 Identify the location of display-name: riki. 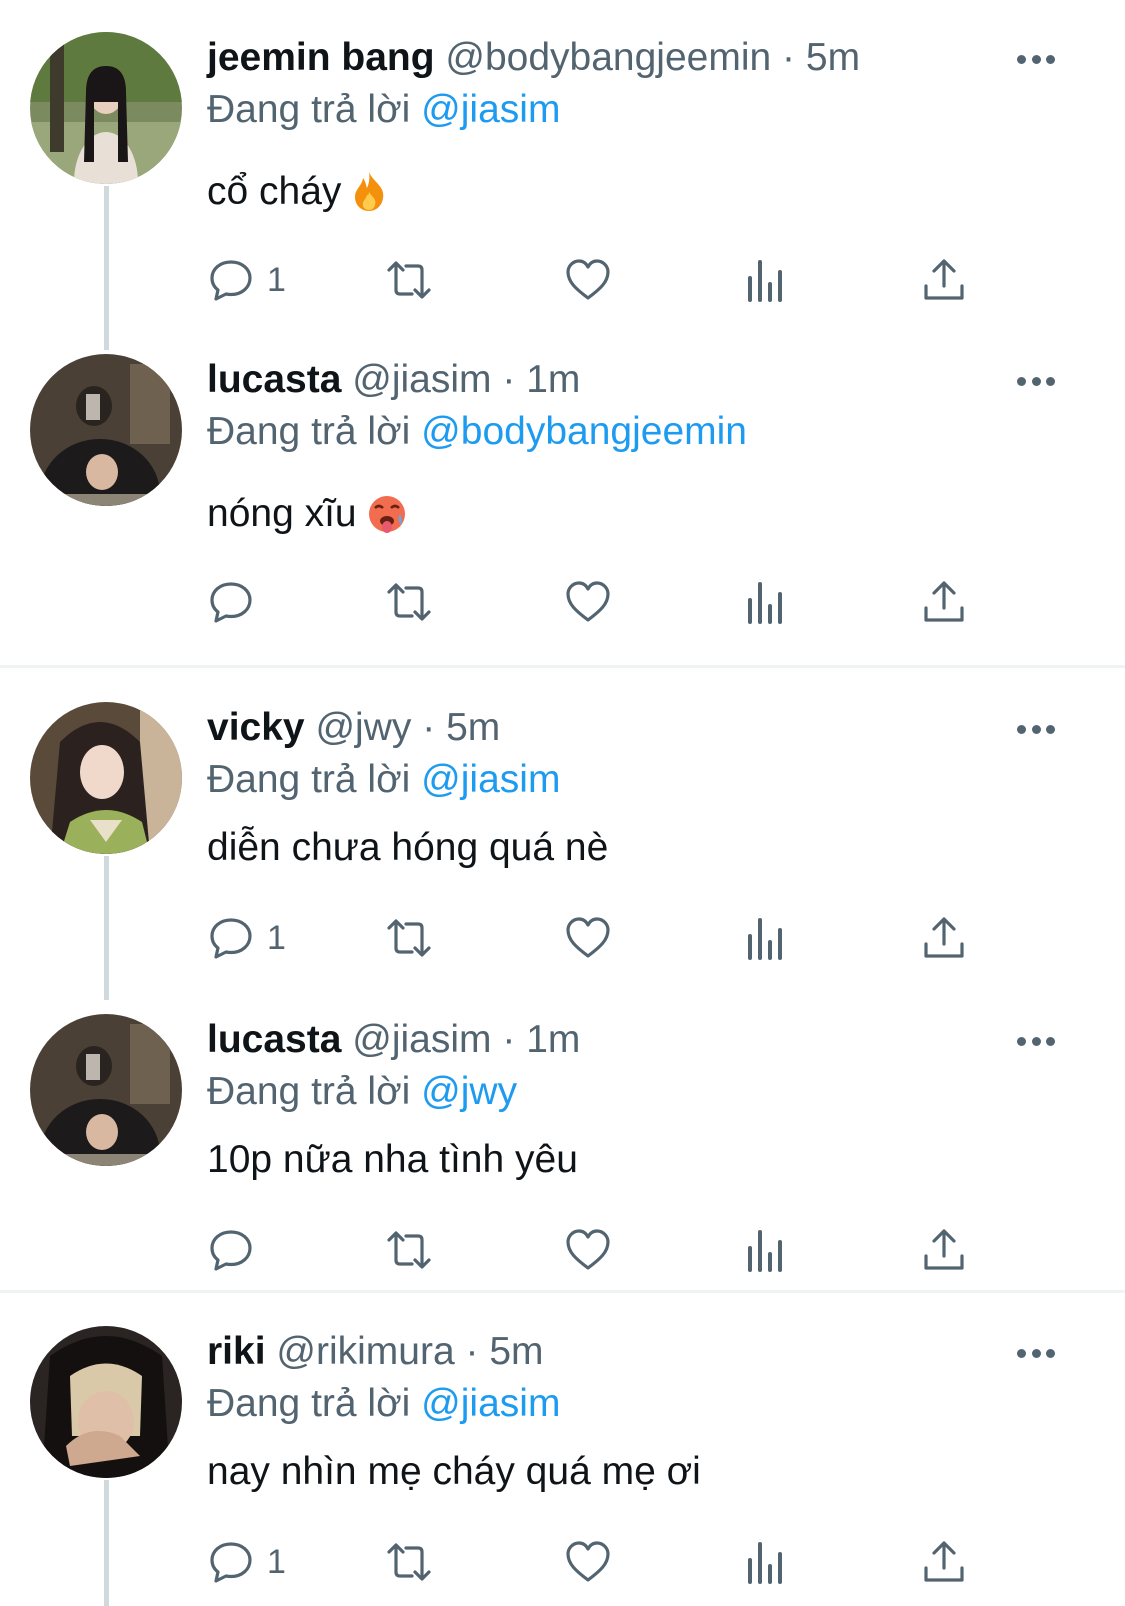
(236, 1351).